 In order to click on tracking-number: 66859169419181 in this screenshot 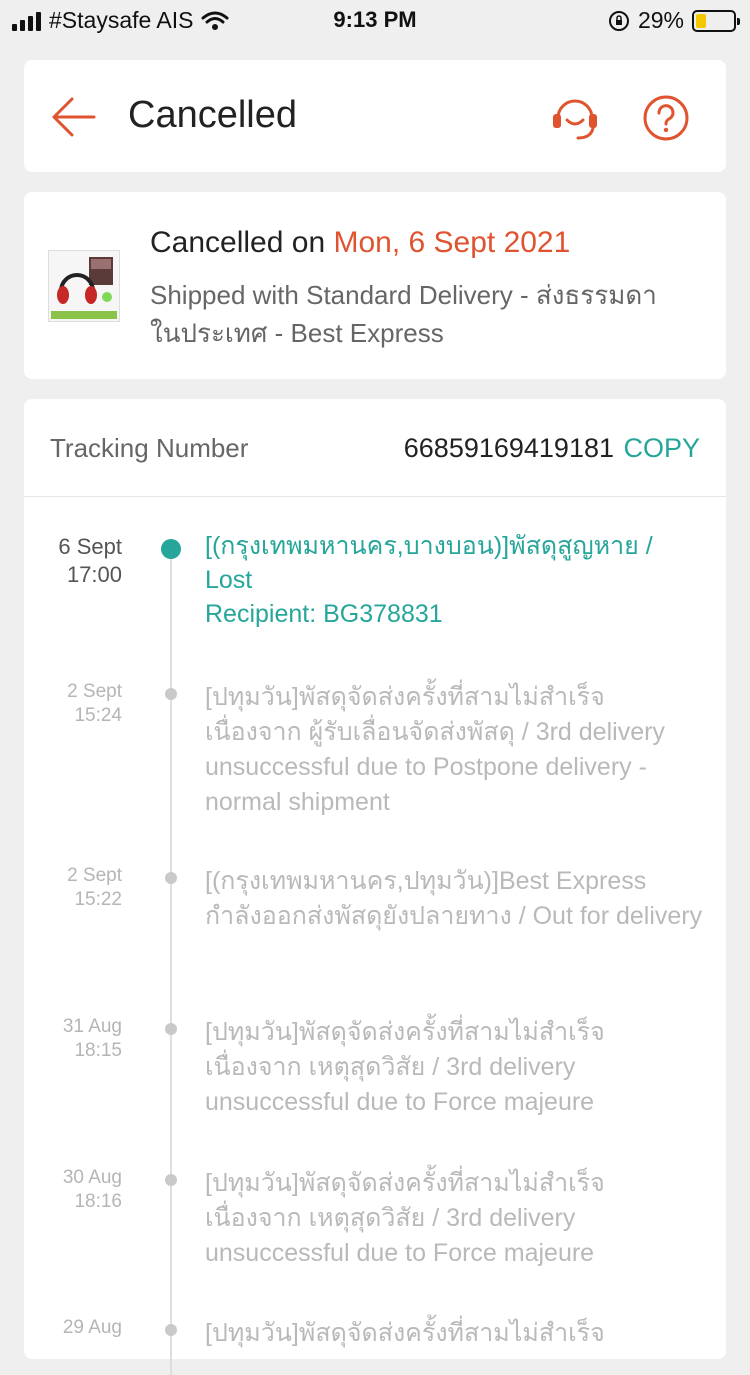, I will do `click(508, 448)`.